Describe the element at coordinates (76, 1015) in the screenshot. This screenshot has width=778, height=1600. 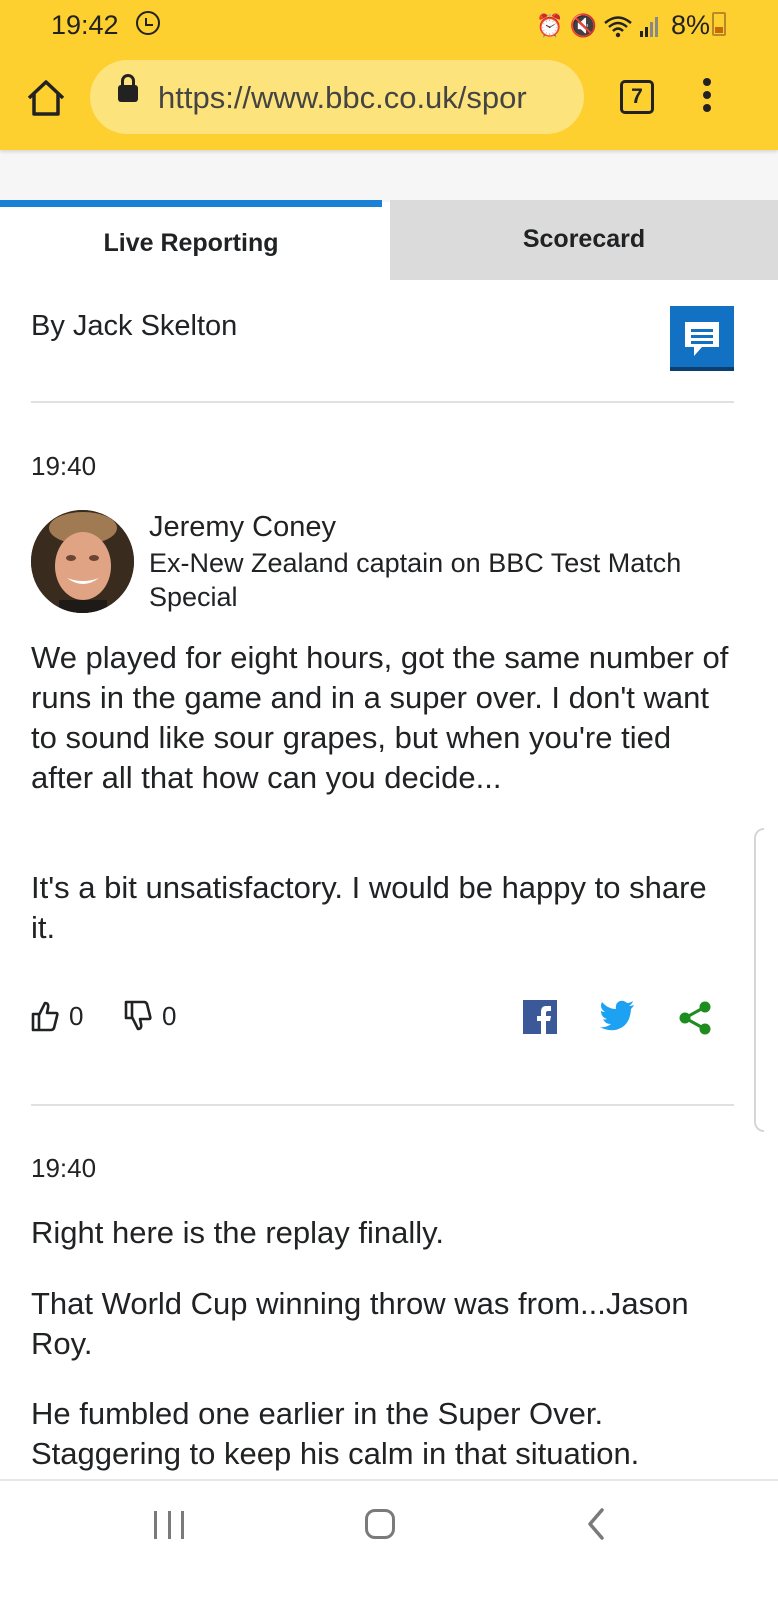
I see `like-count: 0` at that location.